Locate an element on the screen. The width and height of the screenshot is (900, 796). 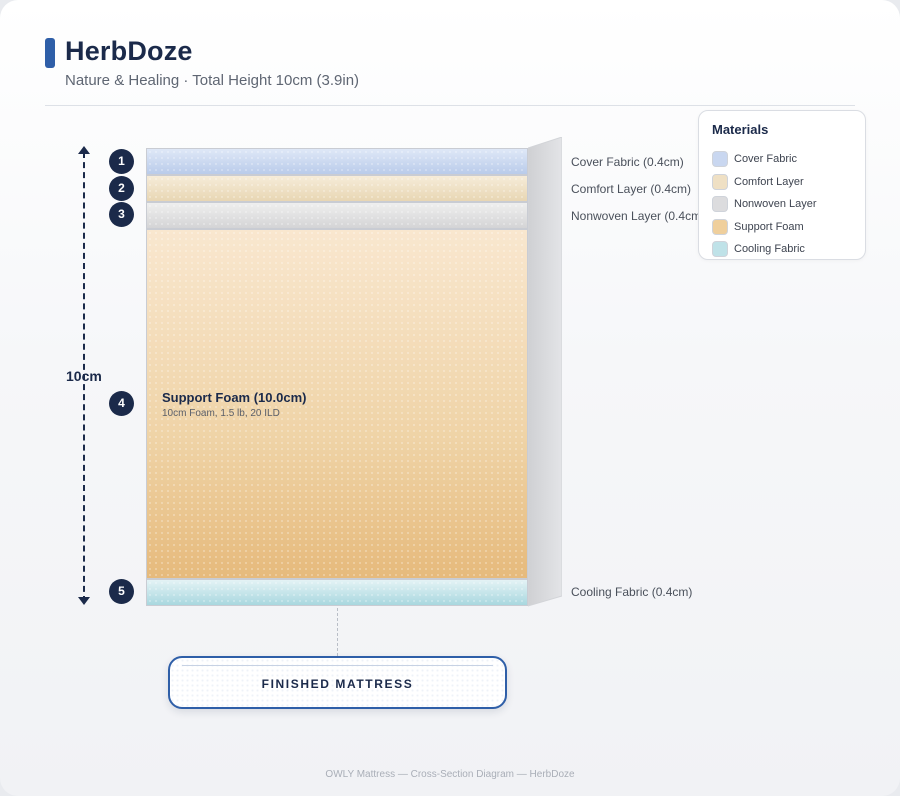
arrow-down-icon is located at coordinates (84, 601).